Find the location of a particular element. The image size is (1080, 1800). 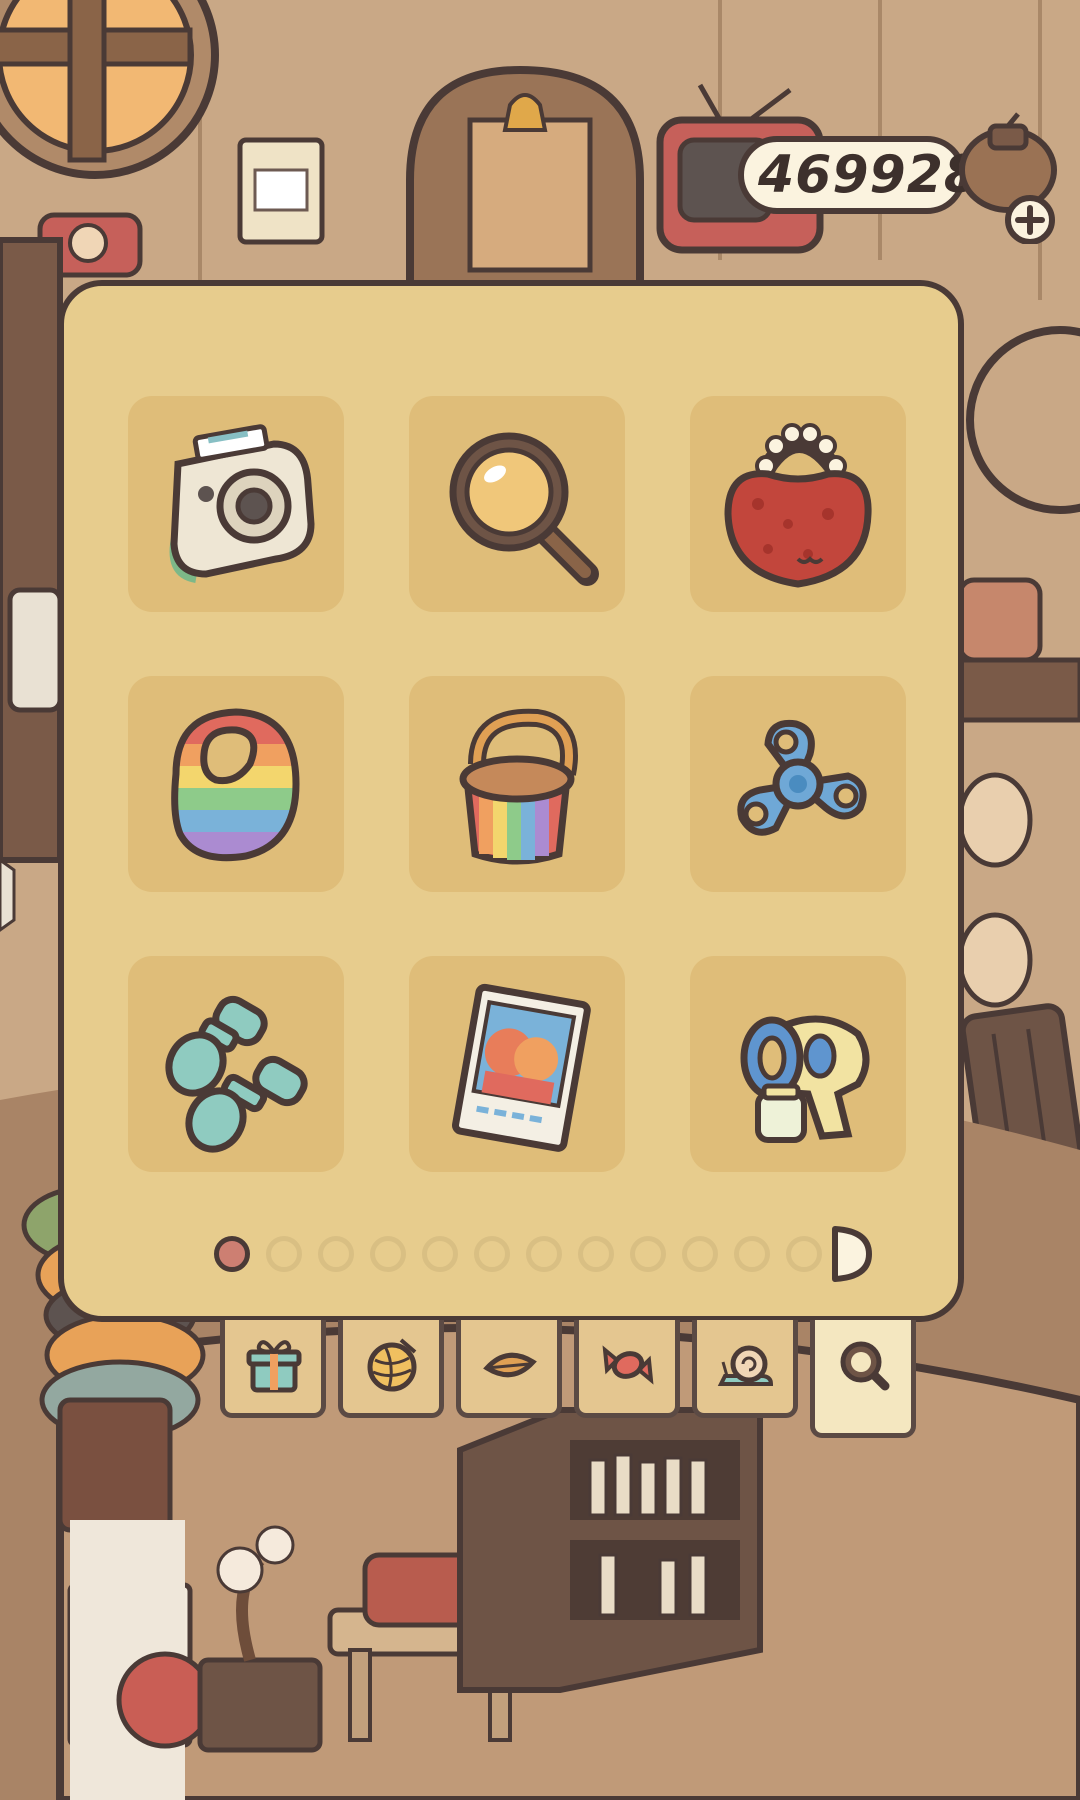

instant-camera-icon is located at coordinates (242, 503).